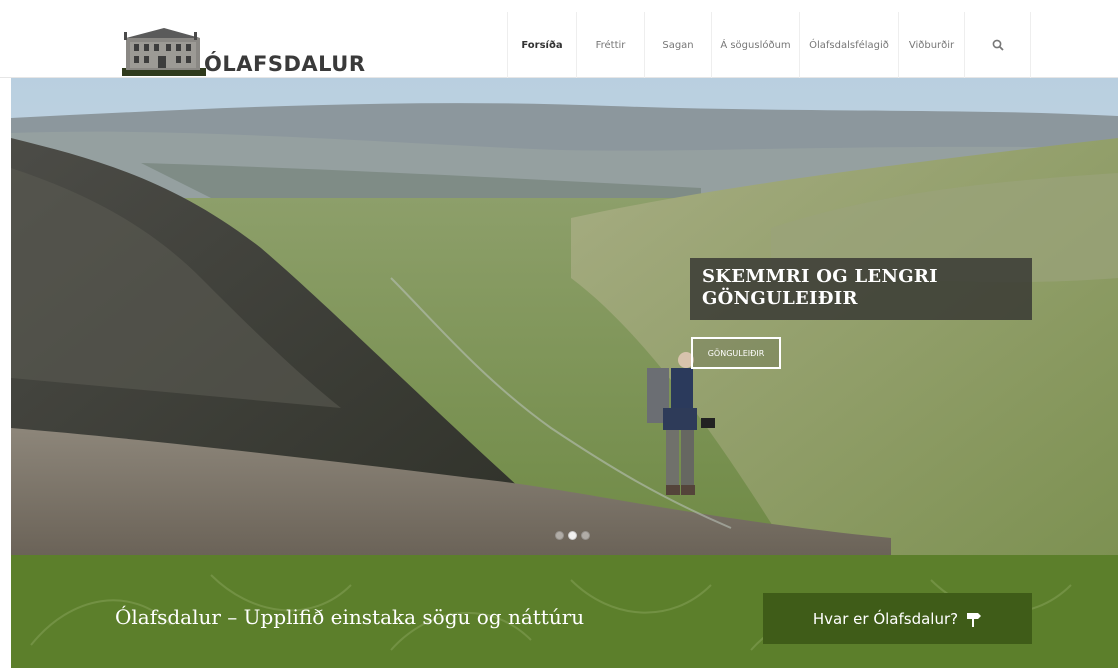 This screenshot has width=1118, height=668. I want to click on logo-text: ÓLAFSDALUR, so click(285, 64).